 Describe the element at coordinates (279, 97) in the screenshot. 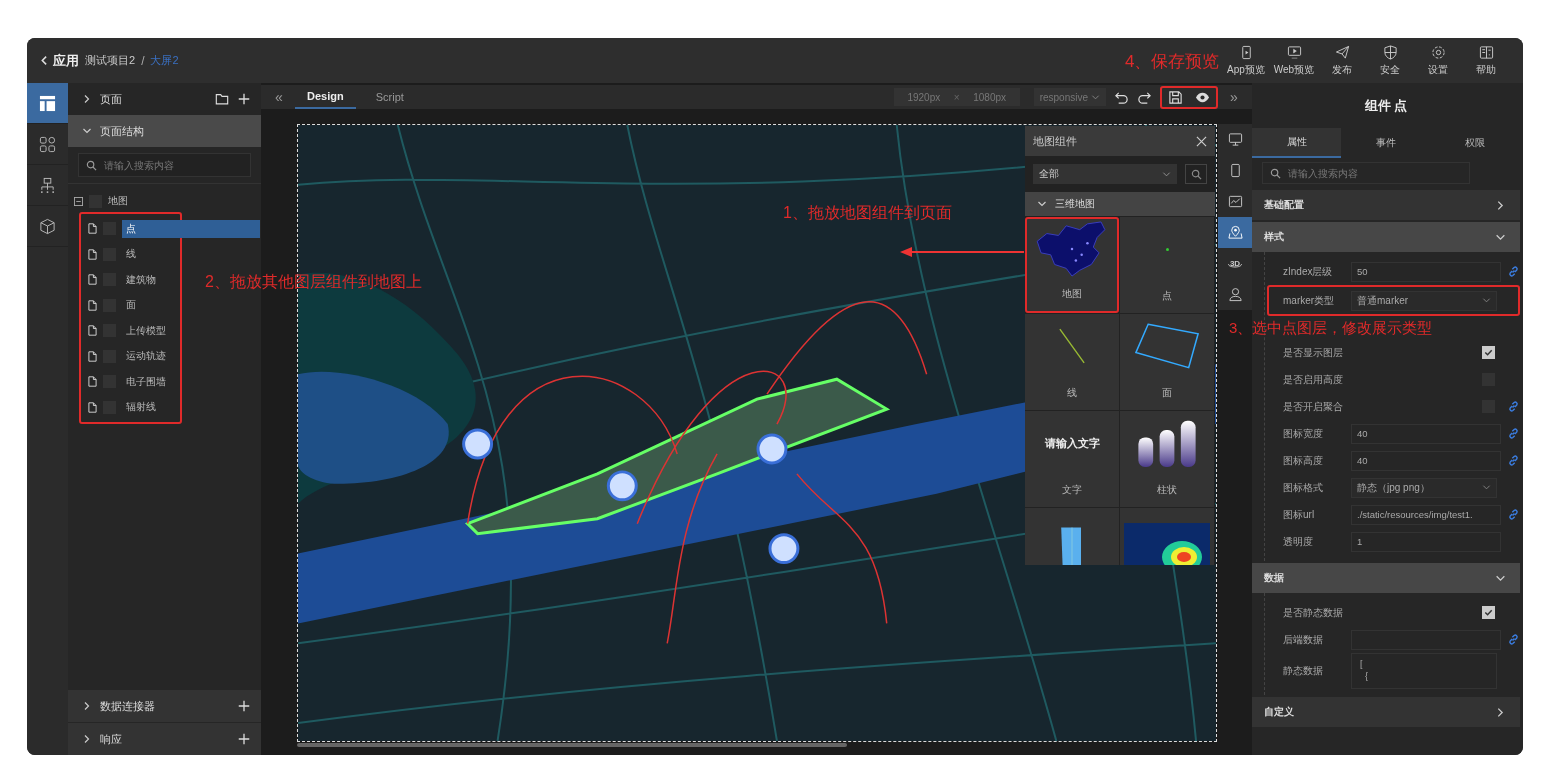

I see `collapse-button: «` at that location.